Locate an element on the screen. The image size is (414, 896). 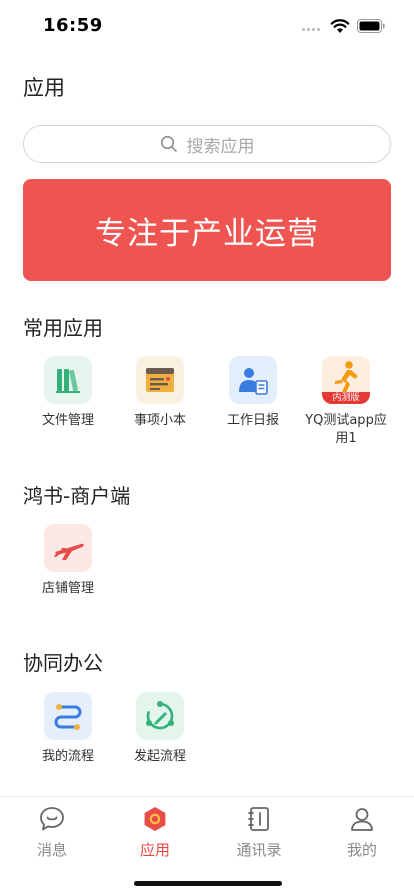
app-start-workflow: 发起流程 is located at coordinates (160, 729).